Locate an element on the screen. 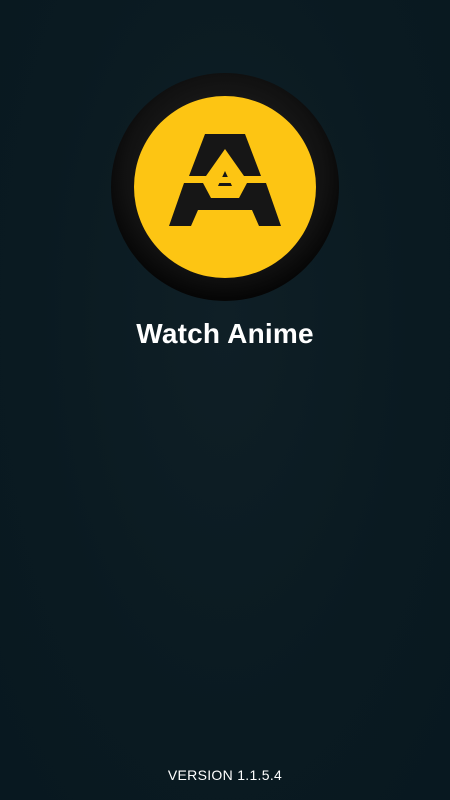  app-logo is located at coordinates (225, 187).